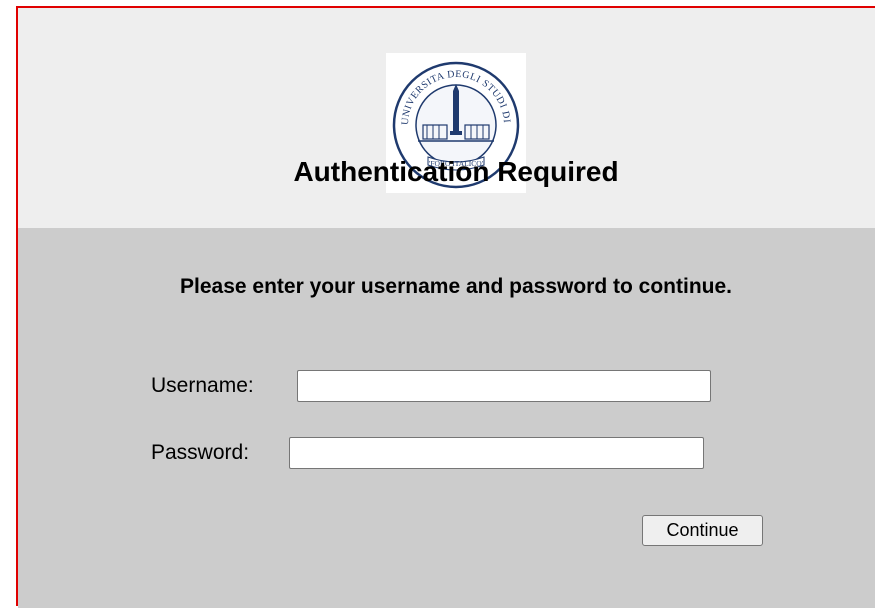 The width and height of the screenshot is (875, 608). I want to click on page-title: Authentication Required, so click(456, 171).